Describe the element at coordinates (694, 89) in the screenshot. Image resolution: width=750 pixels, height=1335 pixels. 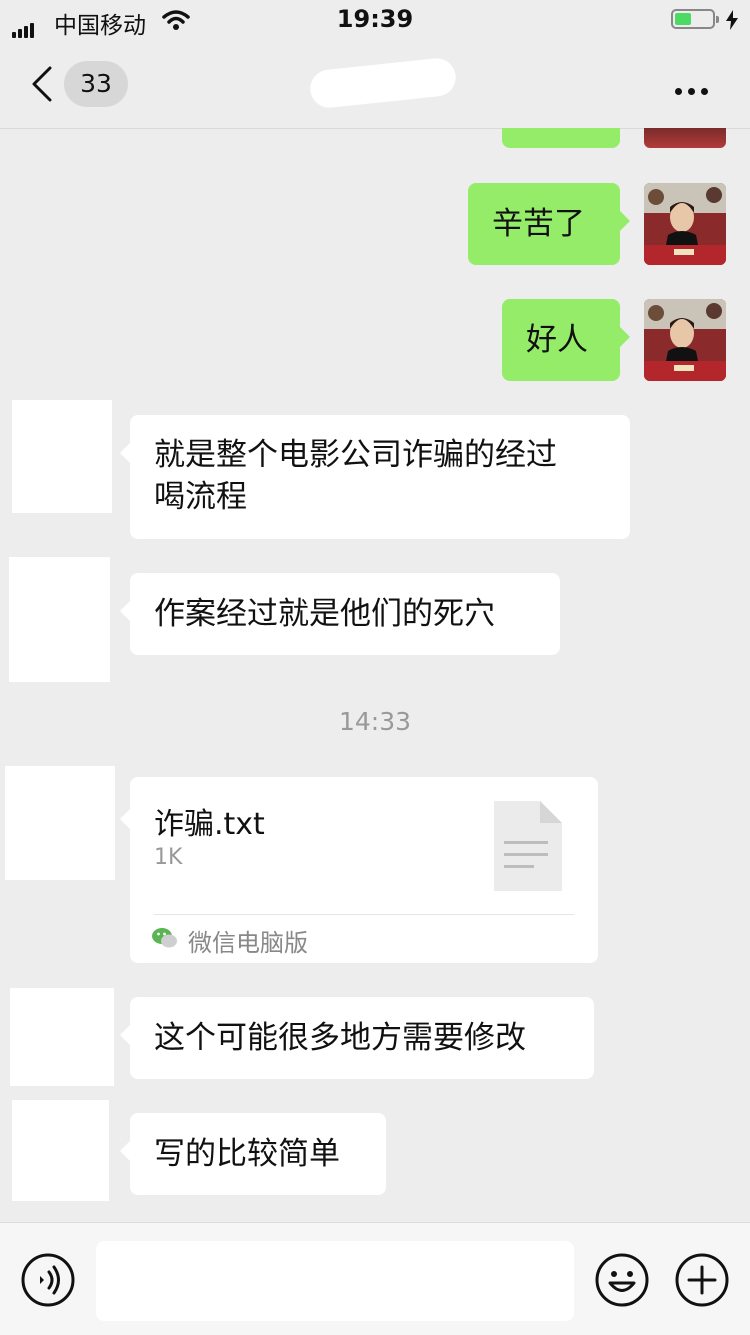
I see `more-dots-icon` at that location.